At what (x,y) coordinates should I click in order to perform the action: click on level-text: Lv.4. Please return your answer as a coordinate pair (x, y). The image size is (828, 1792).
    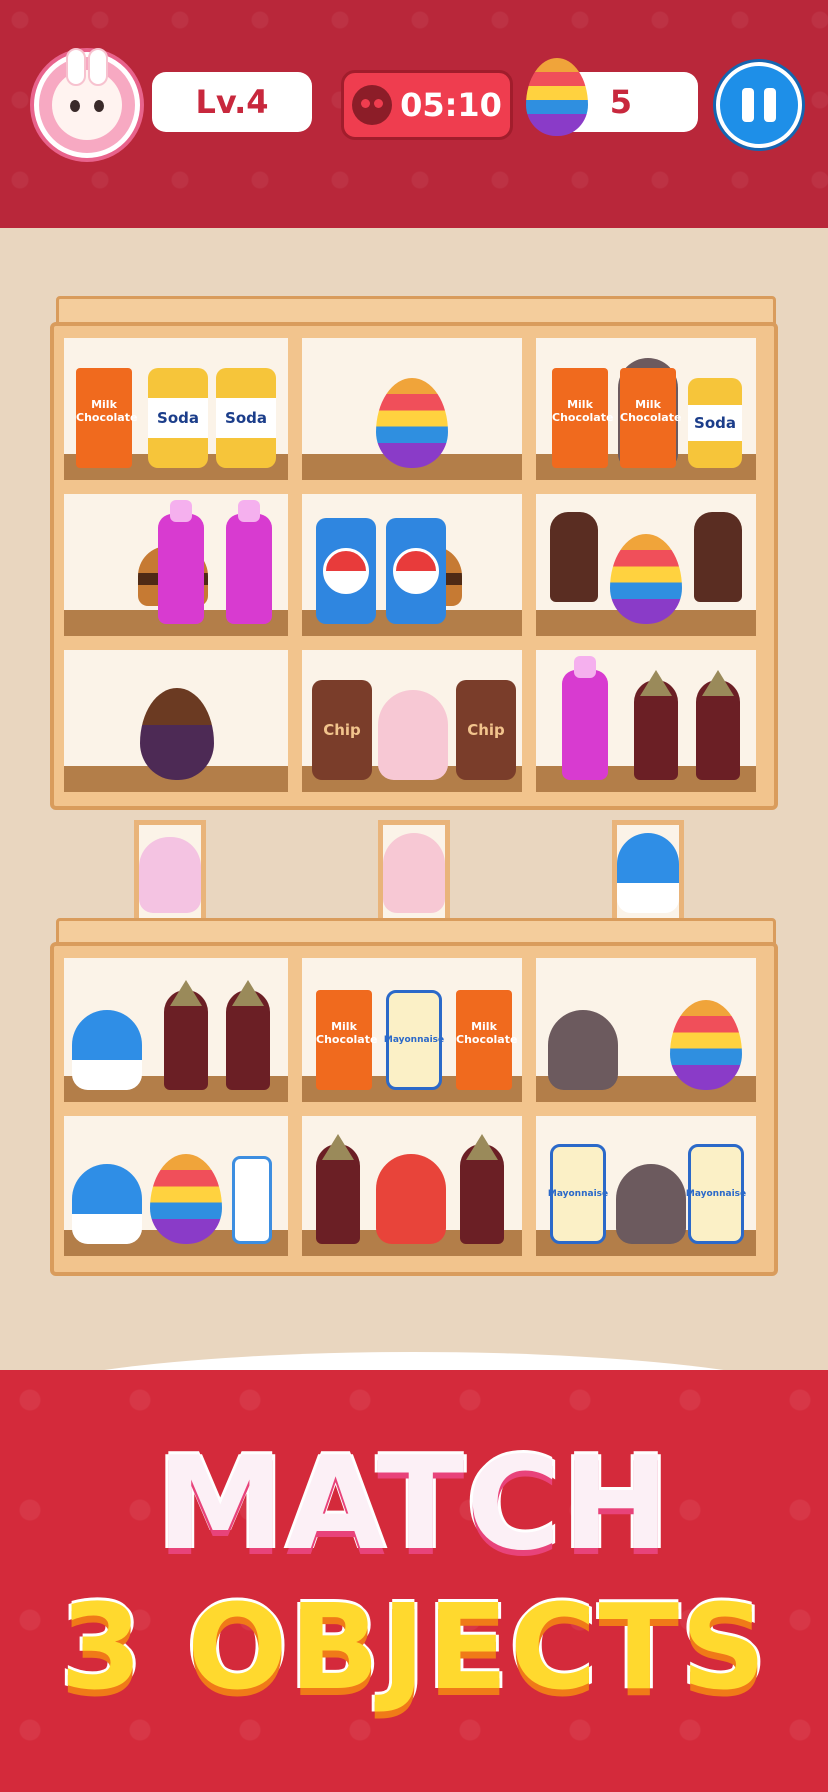
    Looking at the image, I should click on (232, 102).